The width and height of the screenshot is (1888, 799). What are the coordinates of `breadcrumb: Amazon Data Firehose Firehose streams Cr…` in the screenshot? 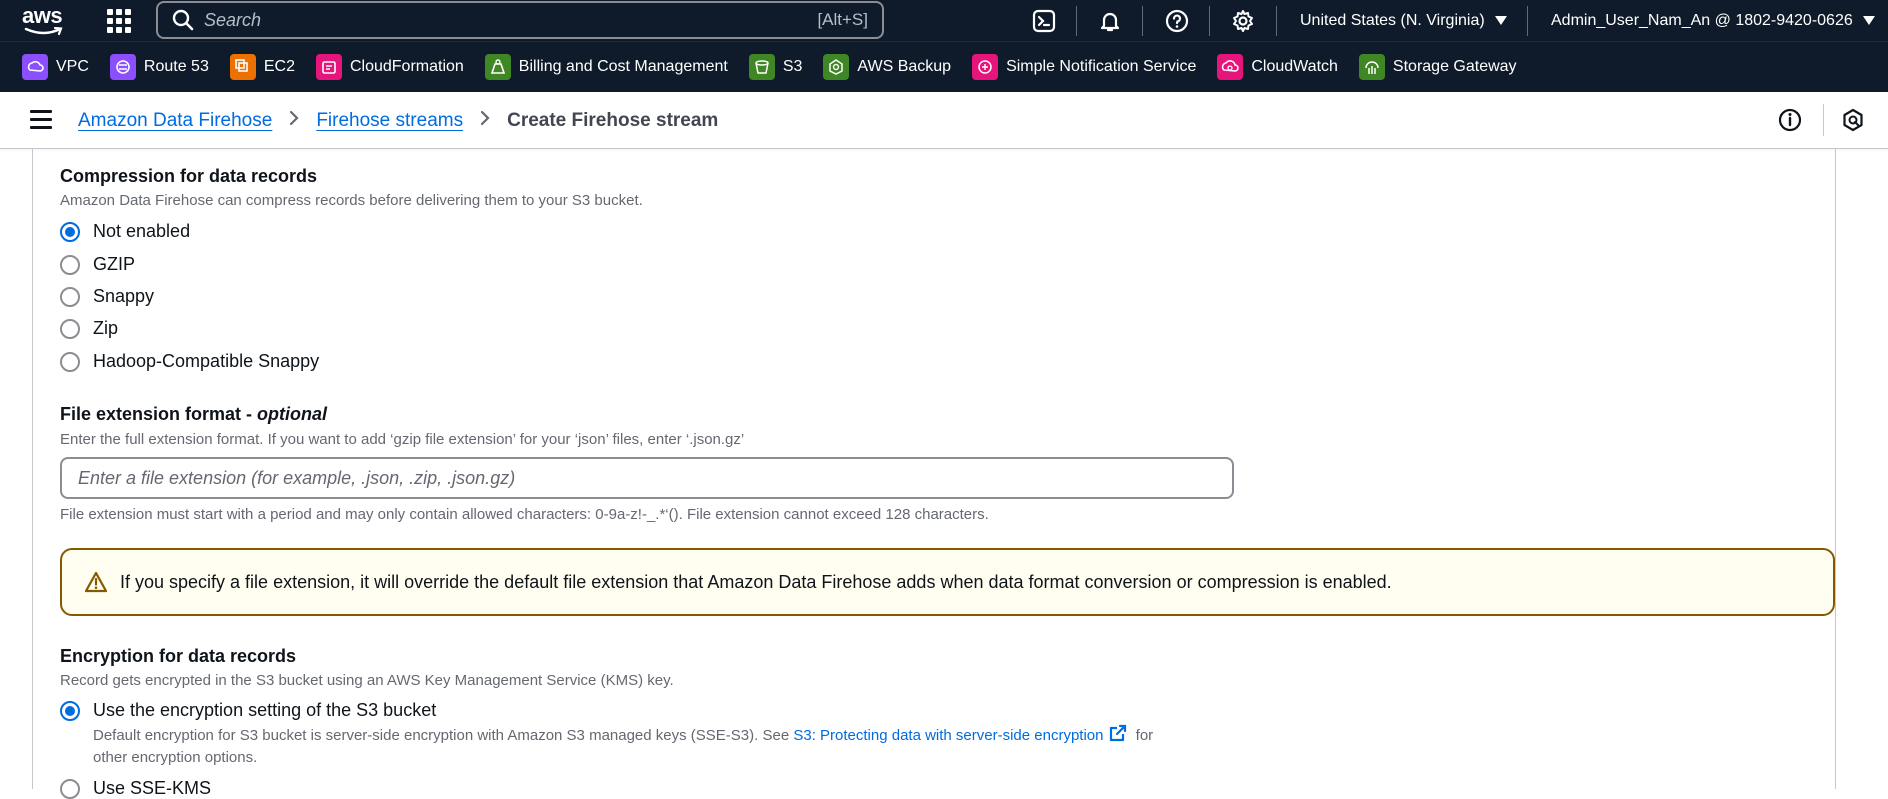 It's located at (398, 120).